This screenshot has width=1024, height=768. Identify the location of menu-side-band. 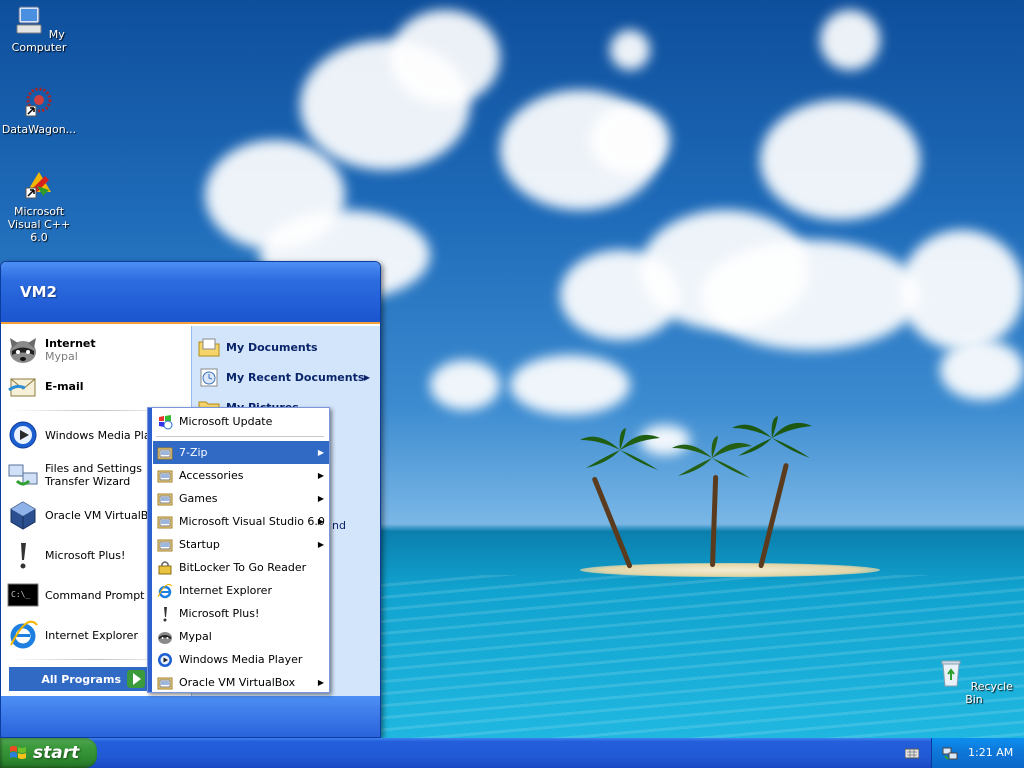
(150, 550).